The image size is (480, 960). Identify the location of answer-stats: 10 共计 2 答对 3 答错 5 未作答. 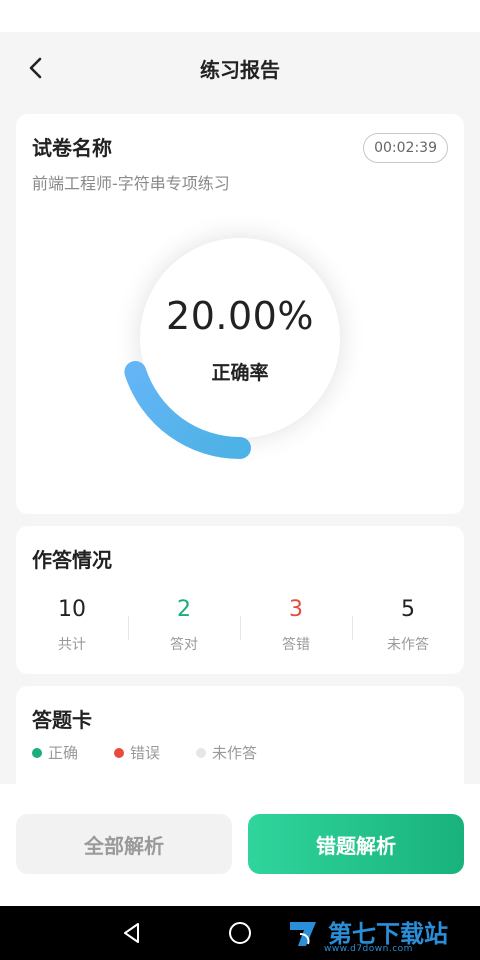
(240, 629).